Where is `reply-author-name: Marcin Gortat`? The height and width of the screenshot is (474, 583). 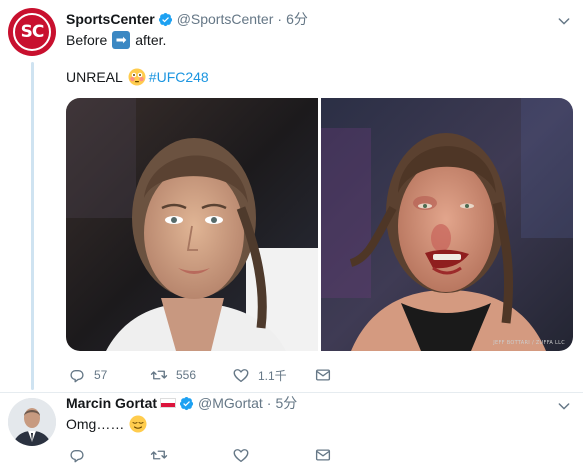 reply-author-name: Marcin Gortat is located at coordinates (111, 403).